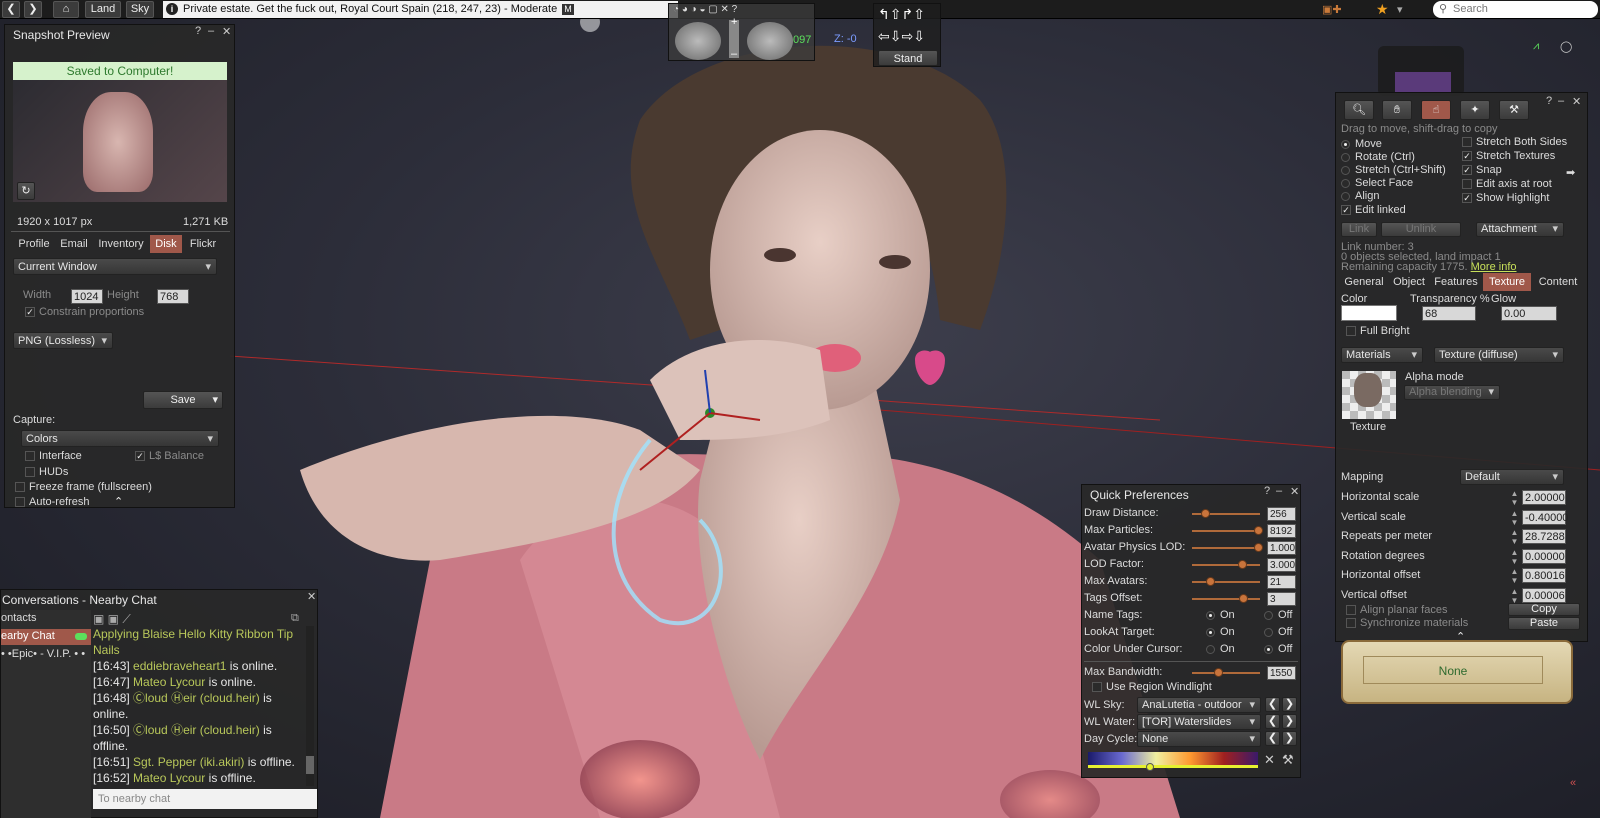 This screenshot has width=1600, height=818. What do you see at coordinates (1359, 110) in the screenshot?
I see `focus-tool-icon: 🔍︎` at bounding box center [1359, 110].